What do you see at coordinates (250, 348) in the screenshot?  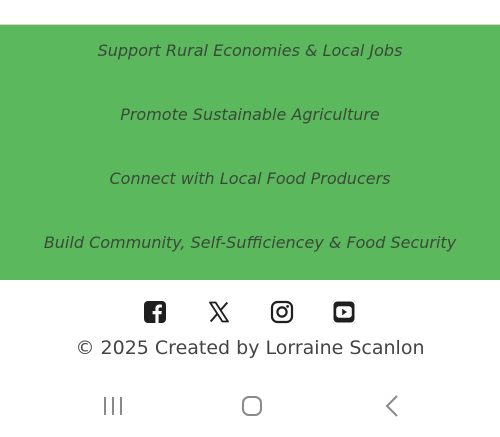 I see `copyright-text: © 2025 Created by Lorraine Scanlon` at bounding box center [250, 348].